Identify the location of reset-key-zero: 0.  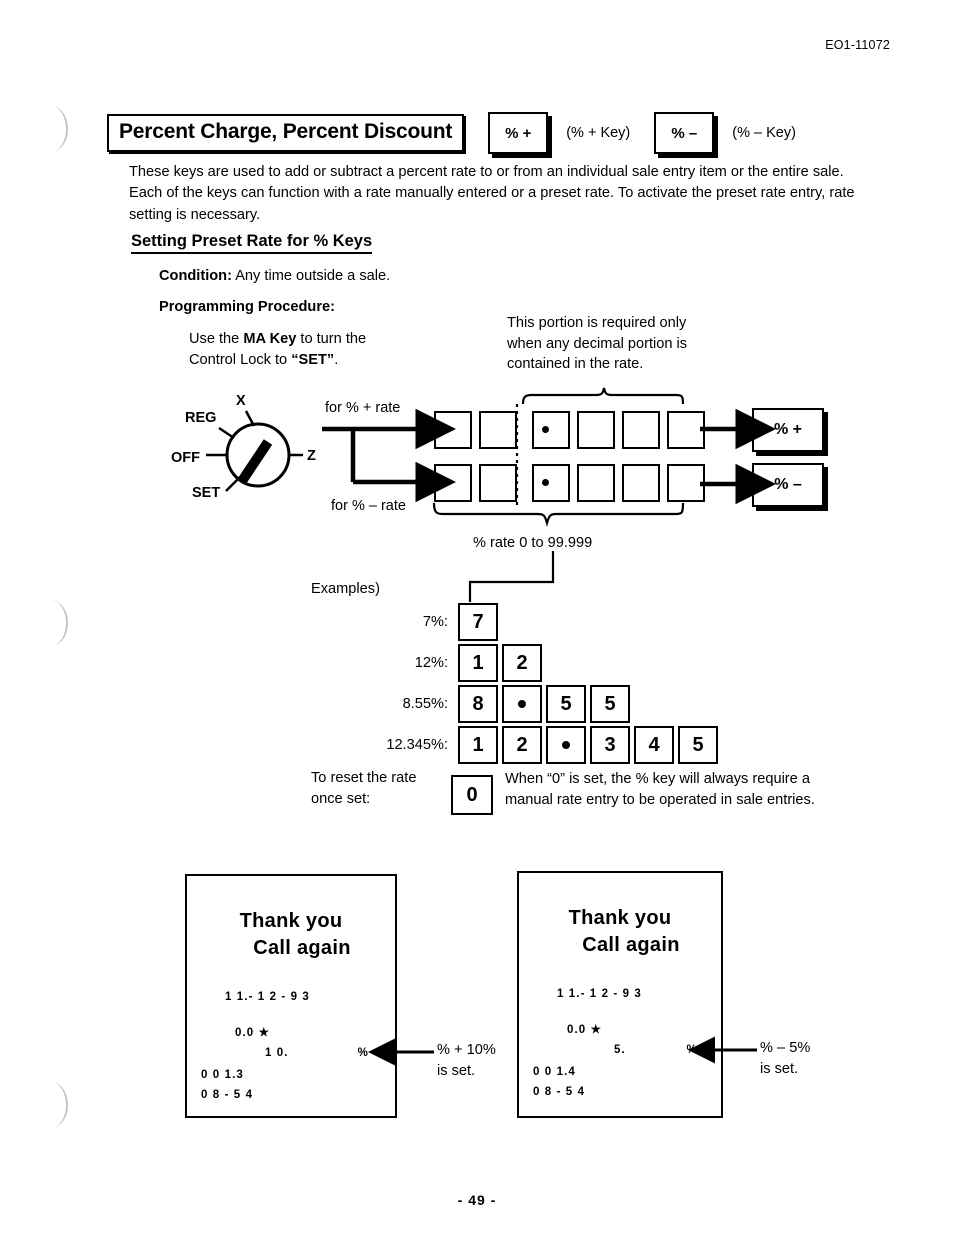
(472, 795).